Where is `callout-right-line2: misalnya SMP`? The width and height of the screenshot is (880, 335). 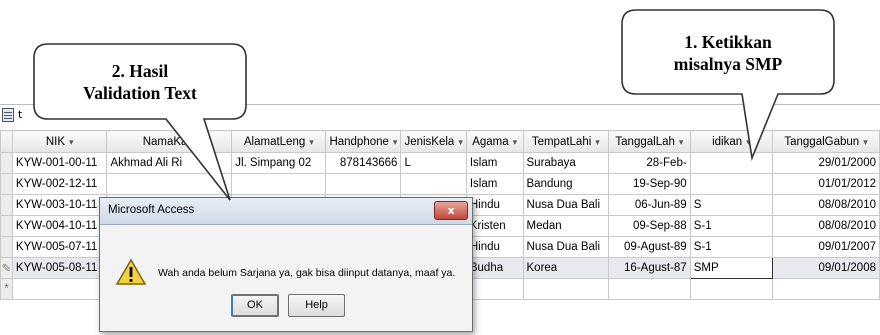 callout-right-line2: misalnya SMP is located at coordinates (728, 64).